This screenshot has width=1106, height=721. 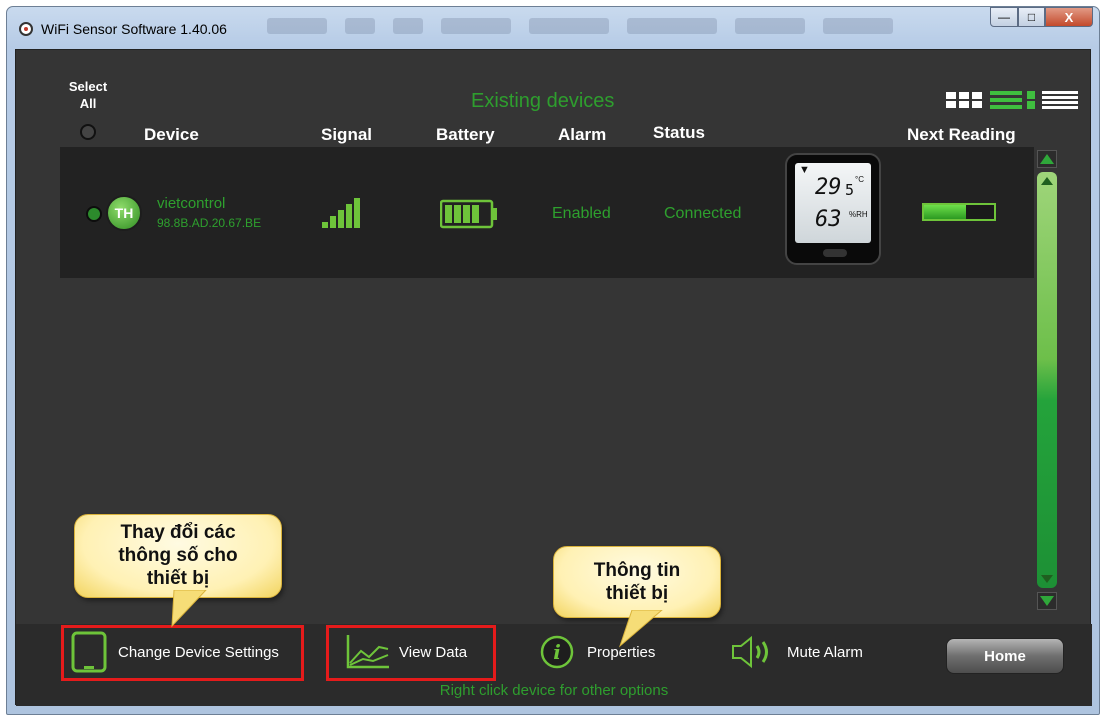 I want to click on device-select-radio, so click(x=94, y=214).